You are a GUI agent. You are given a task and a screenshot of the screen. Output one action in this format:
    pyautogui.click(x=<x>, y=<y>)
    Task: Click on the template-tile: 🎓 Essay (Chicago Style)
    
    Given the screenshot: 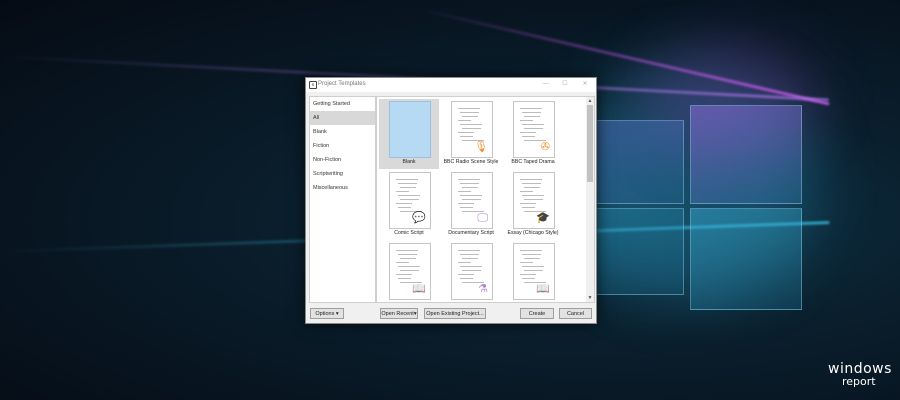 What is the action you would take?
    pyautogui.click(x=533, y=205)
    